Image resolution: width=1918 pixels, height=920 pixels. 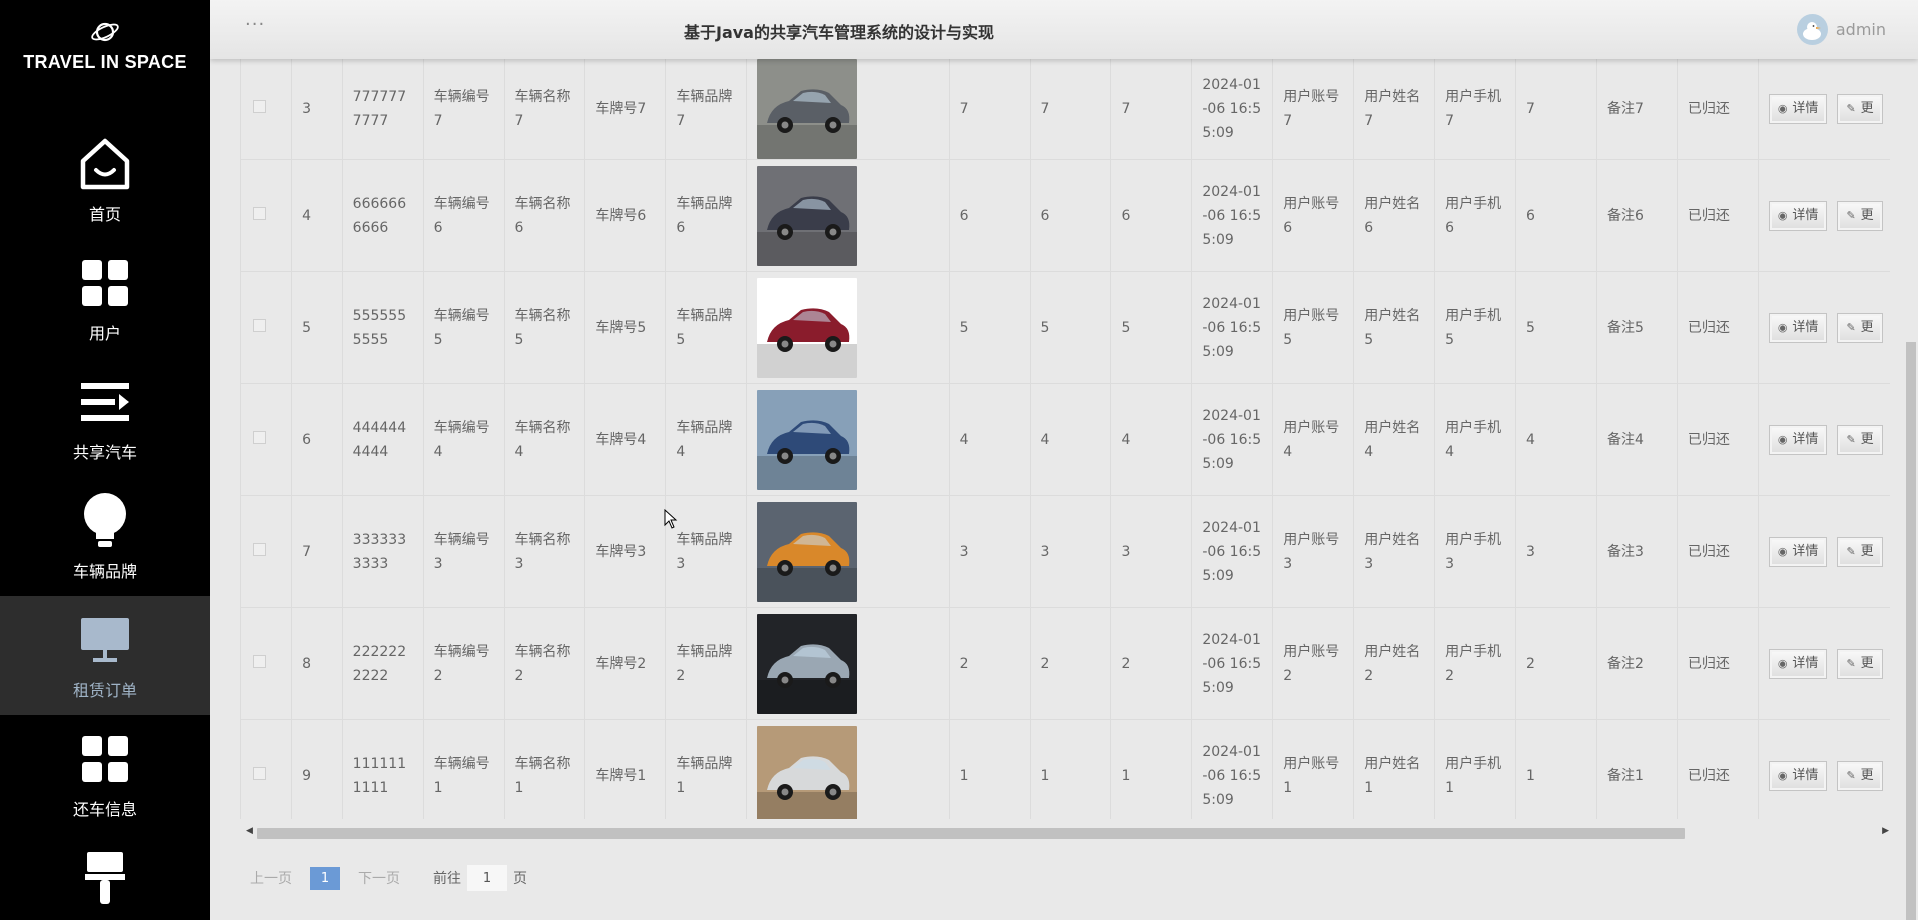 I want to click on cell-uname: 用户姓名1, so click(x=1394, y=769).